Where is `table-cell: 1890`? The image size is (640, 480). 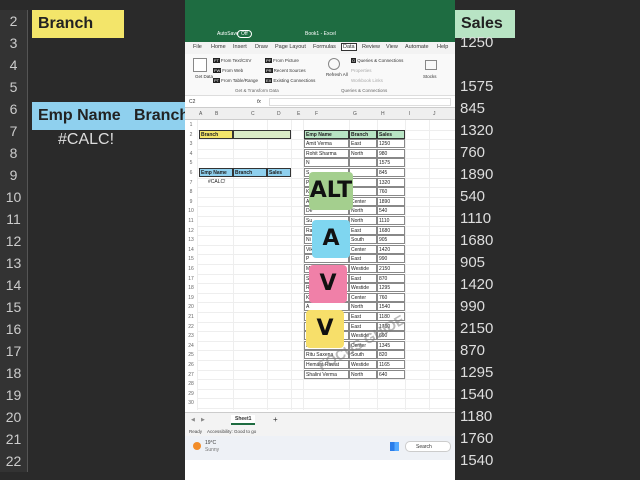
table-cell: 1890 is located at coordinates (391, 201).